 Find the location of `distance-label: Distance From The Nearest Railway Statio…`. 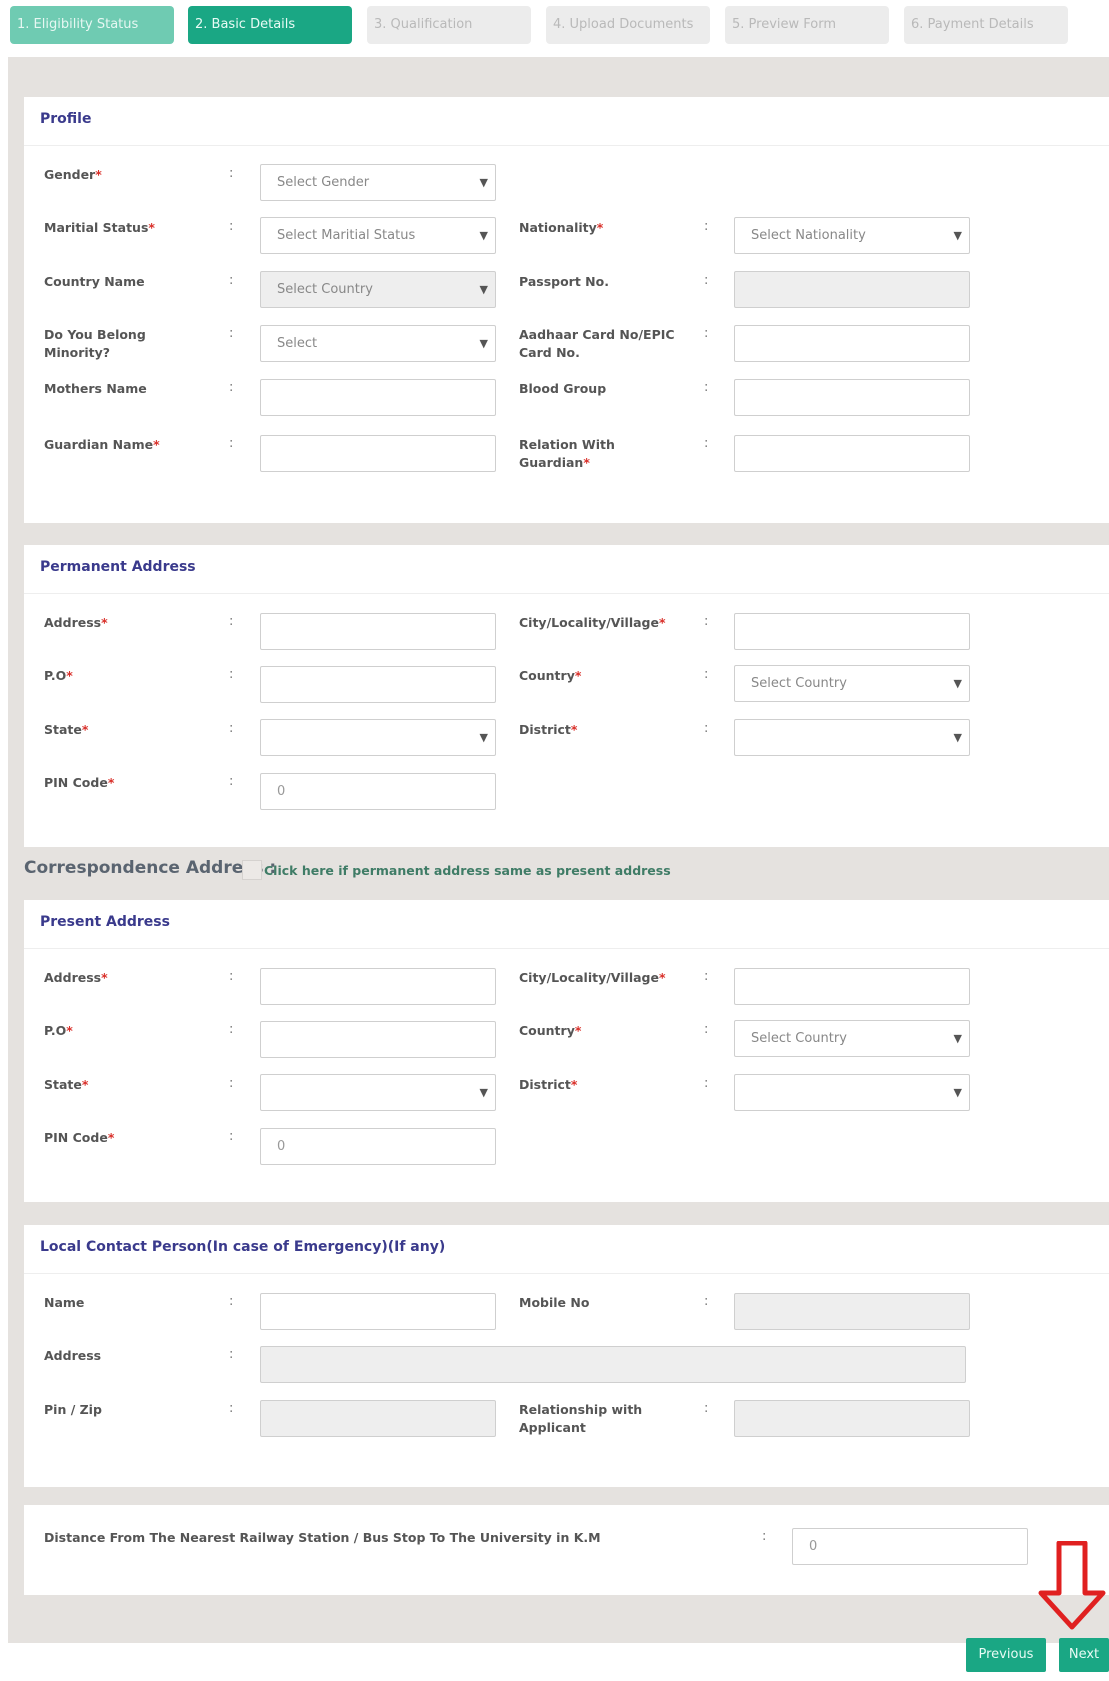

distance-label: Distance From The Nearest Railway Statio… is located at coordinates (322, 1537).